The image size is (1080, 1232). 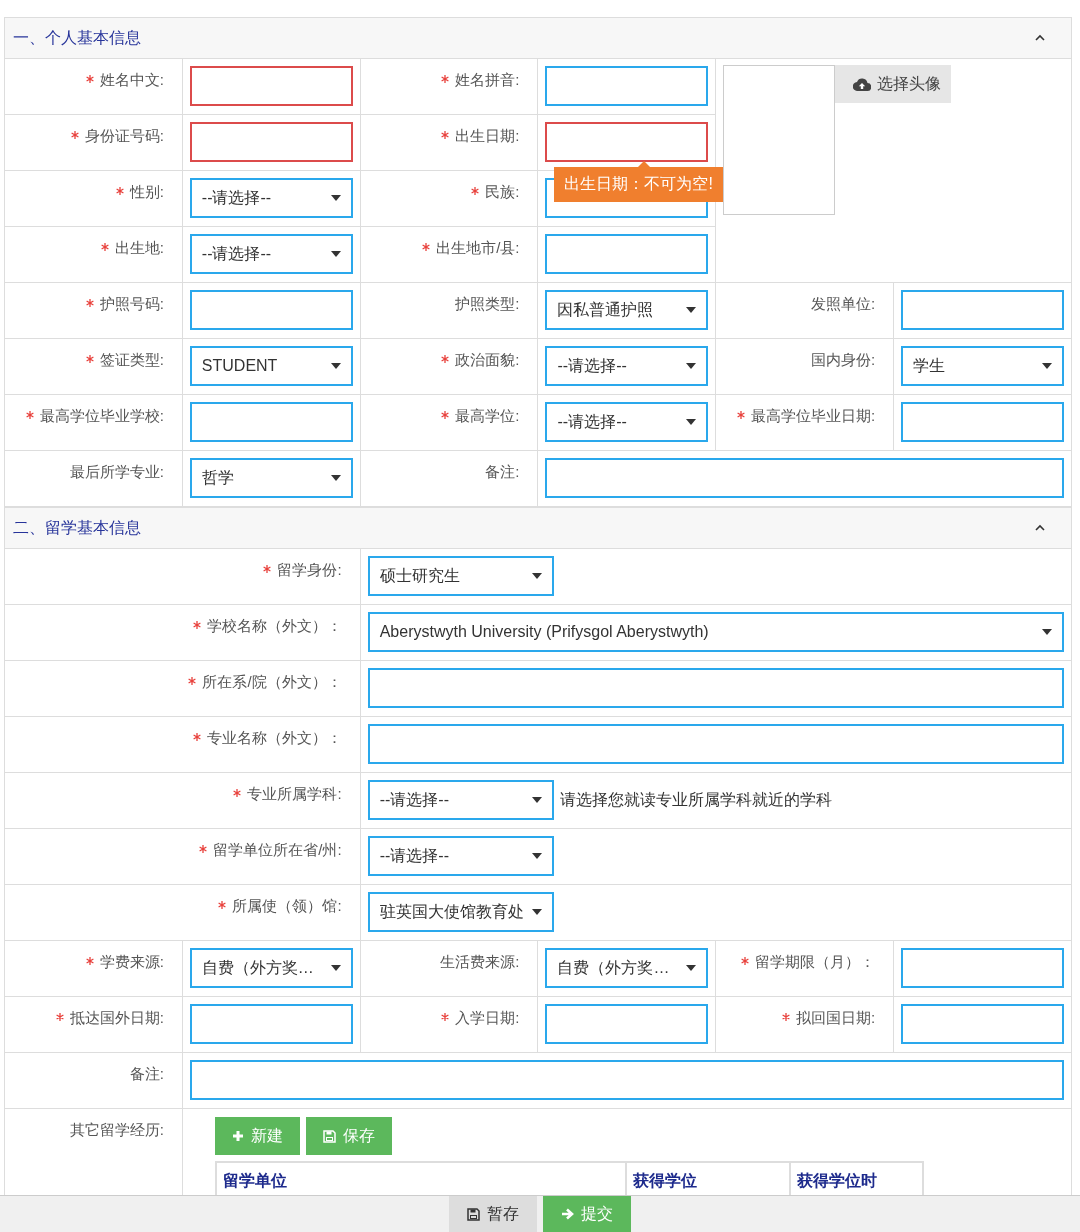 I want to click on field-label: 国内身份:, so click(x=843, y=359).